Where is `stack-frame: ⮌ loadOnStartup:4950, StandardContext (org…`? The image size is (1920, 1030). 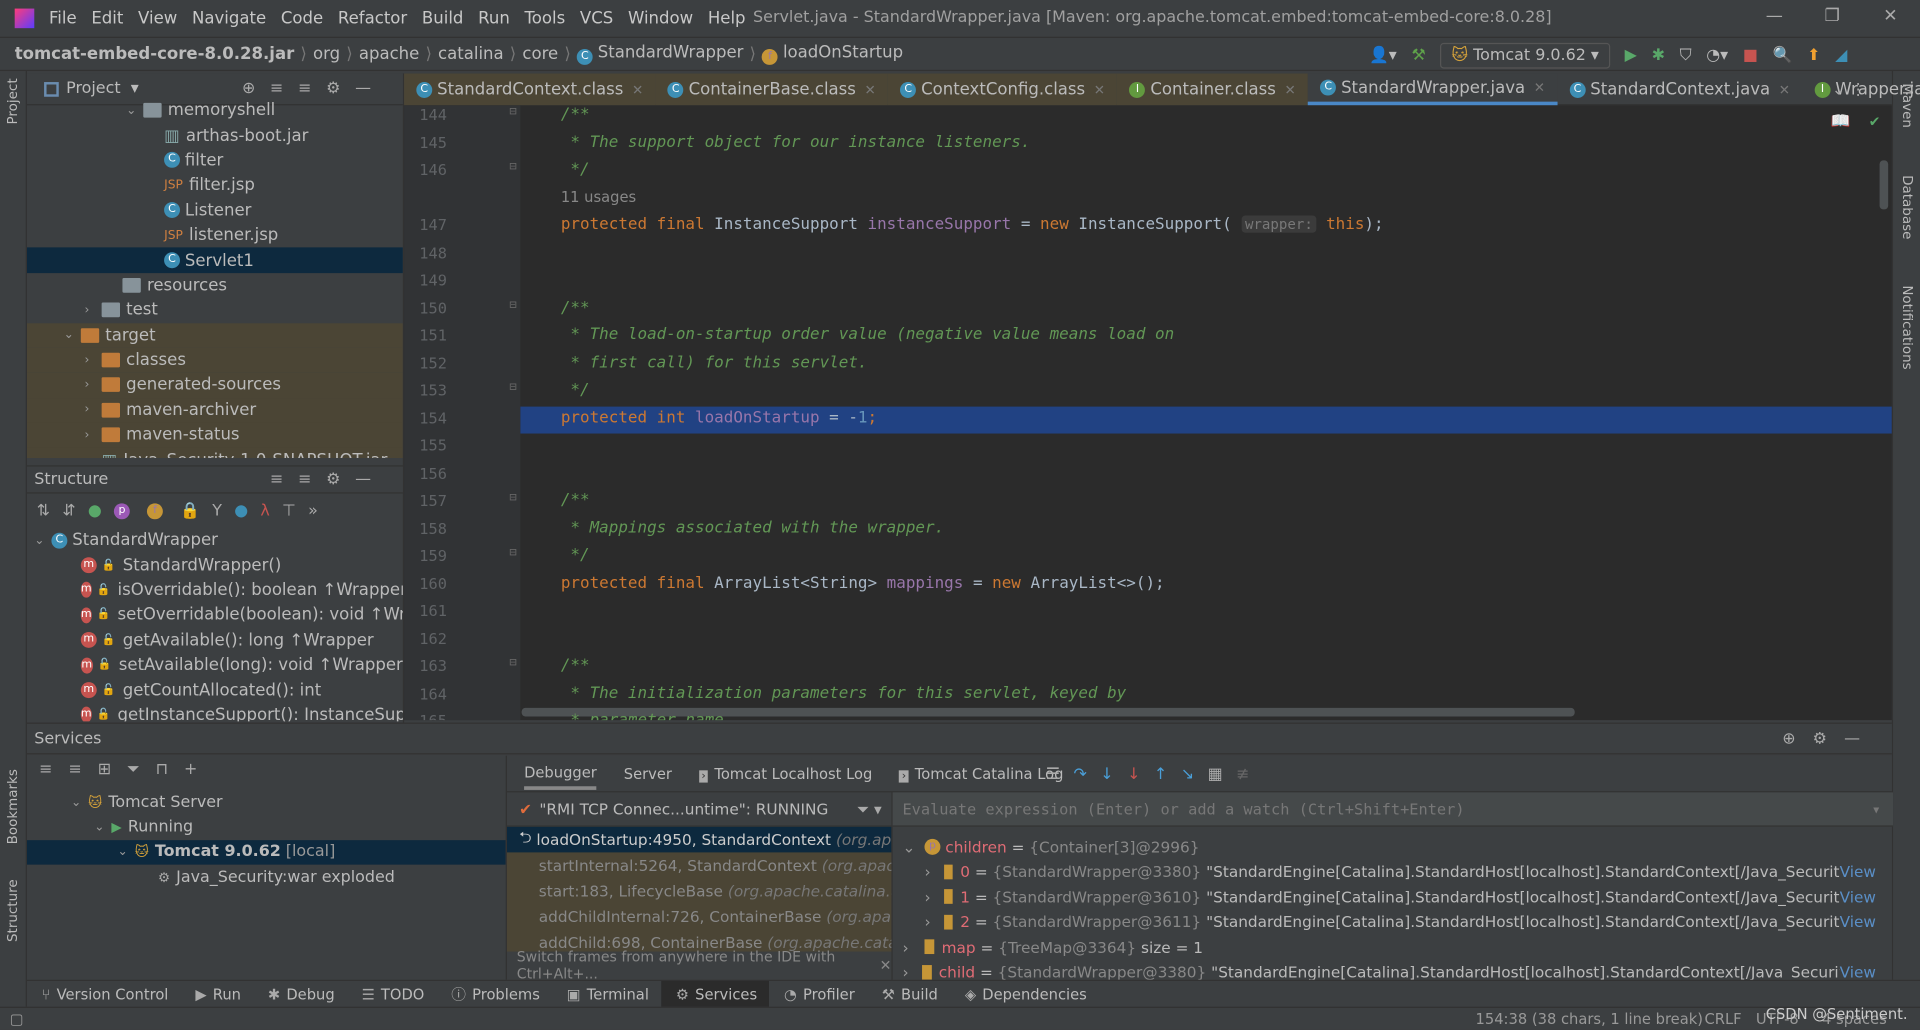 stack-frame: ⮌ loadOnStartup:4950, StandardContext (org… is located at coordinates (699, 839).